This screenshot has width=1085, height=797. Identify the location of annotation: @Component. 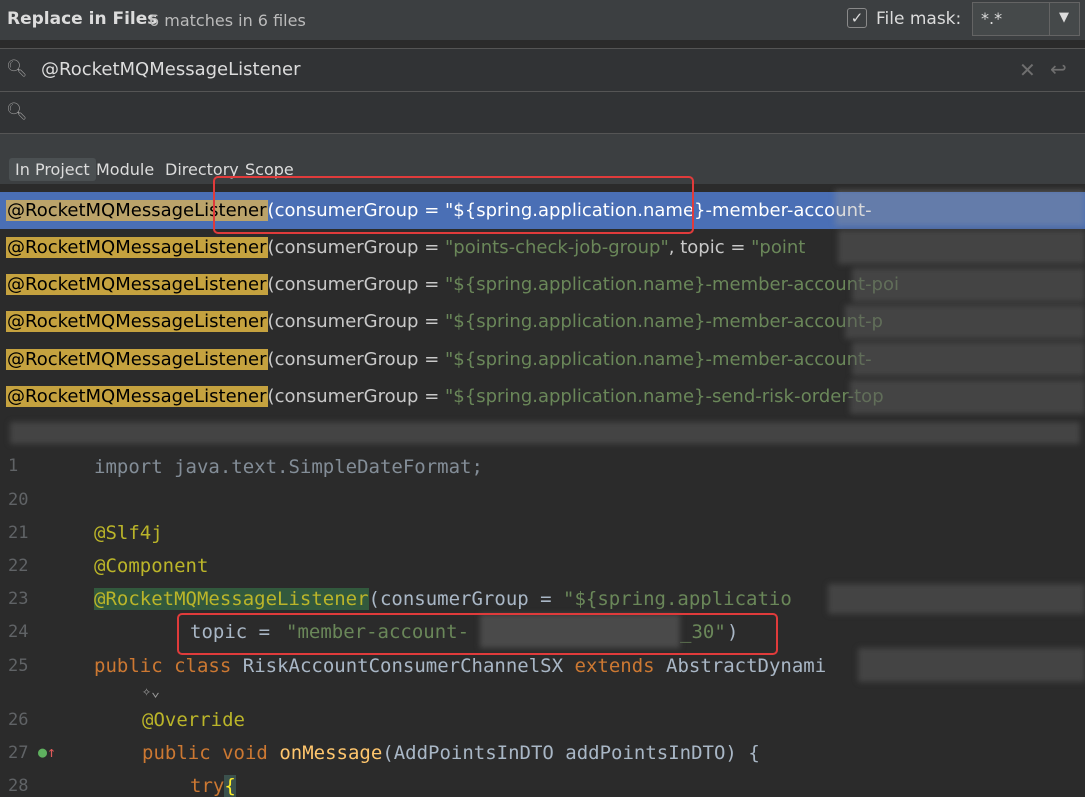
(151, 566).